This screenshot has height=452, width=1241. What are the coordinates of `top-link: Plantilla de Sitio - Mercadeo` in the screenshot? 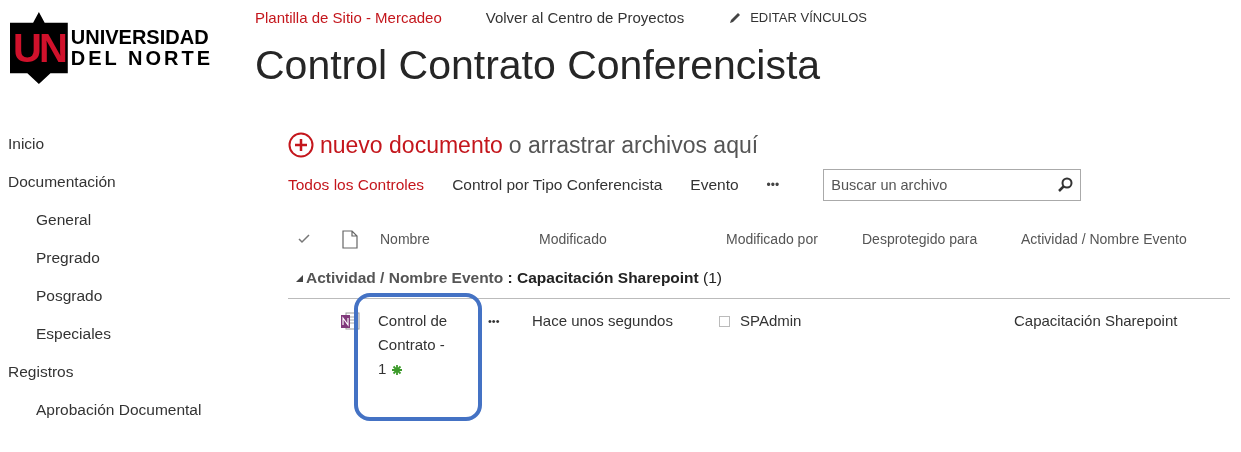 It's located at (348, 18).